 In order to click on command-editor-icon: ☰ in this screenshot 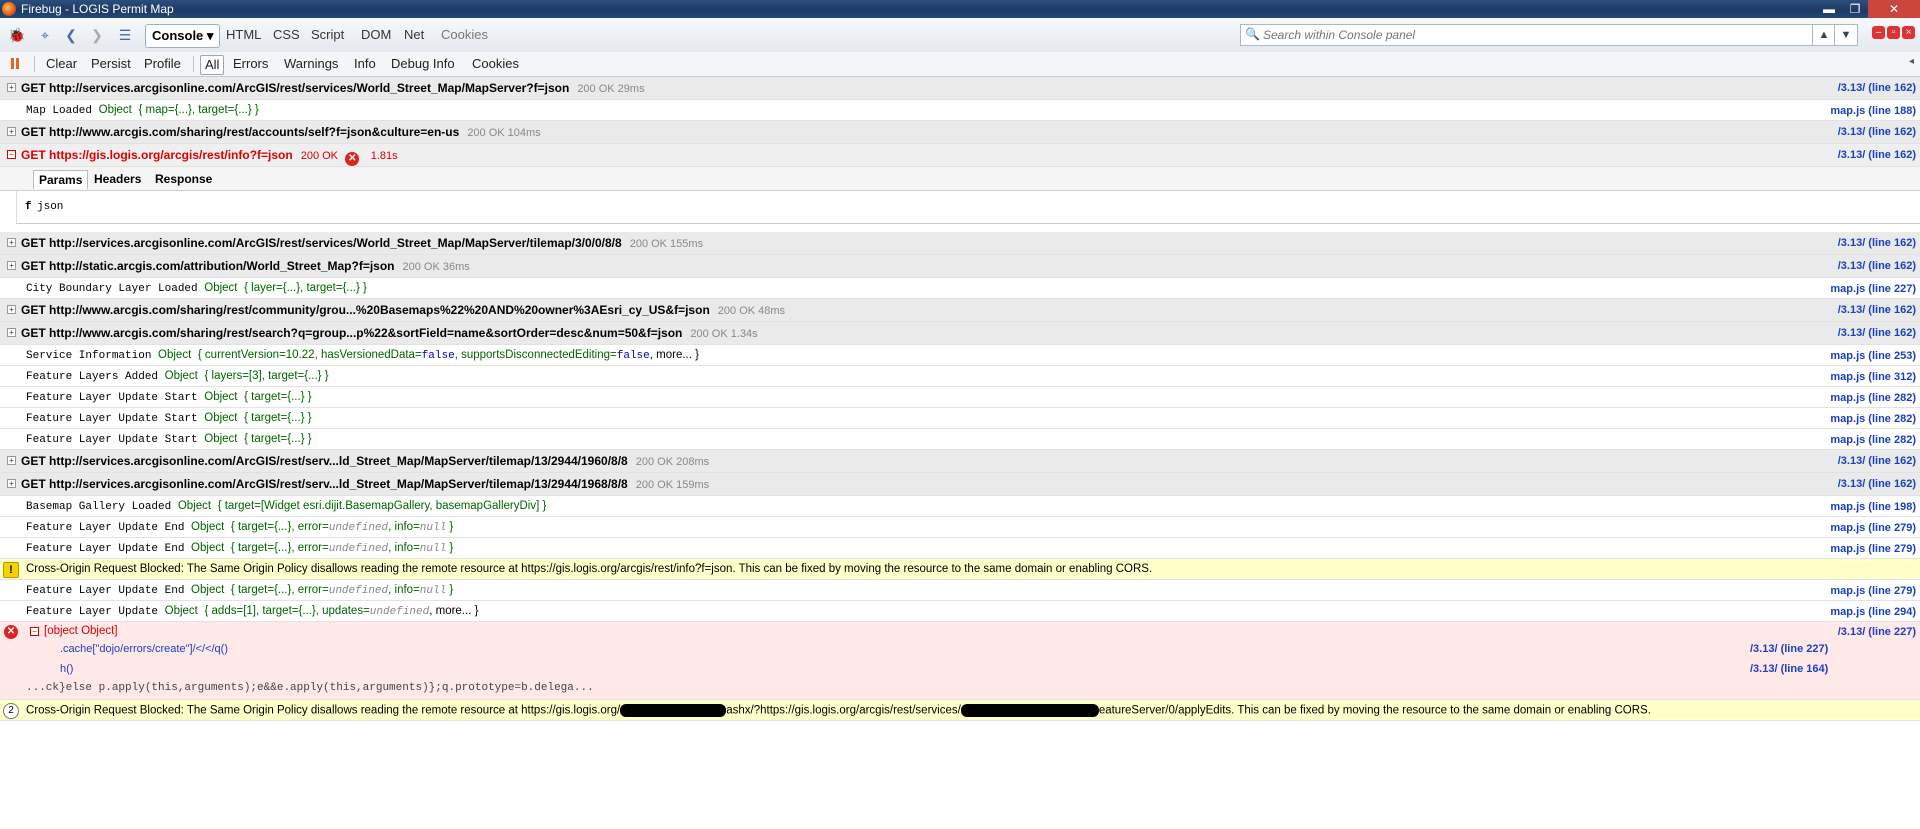, I will do `click(125, 35)`.